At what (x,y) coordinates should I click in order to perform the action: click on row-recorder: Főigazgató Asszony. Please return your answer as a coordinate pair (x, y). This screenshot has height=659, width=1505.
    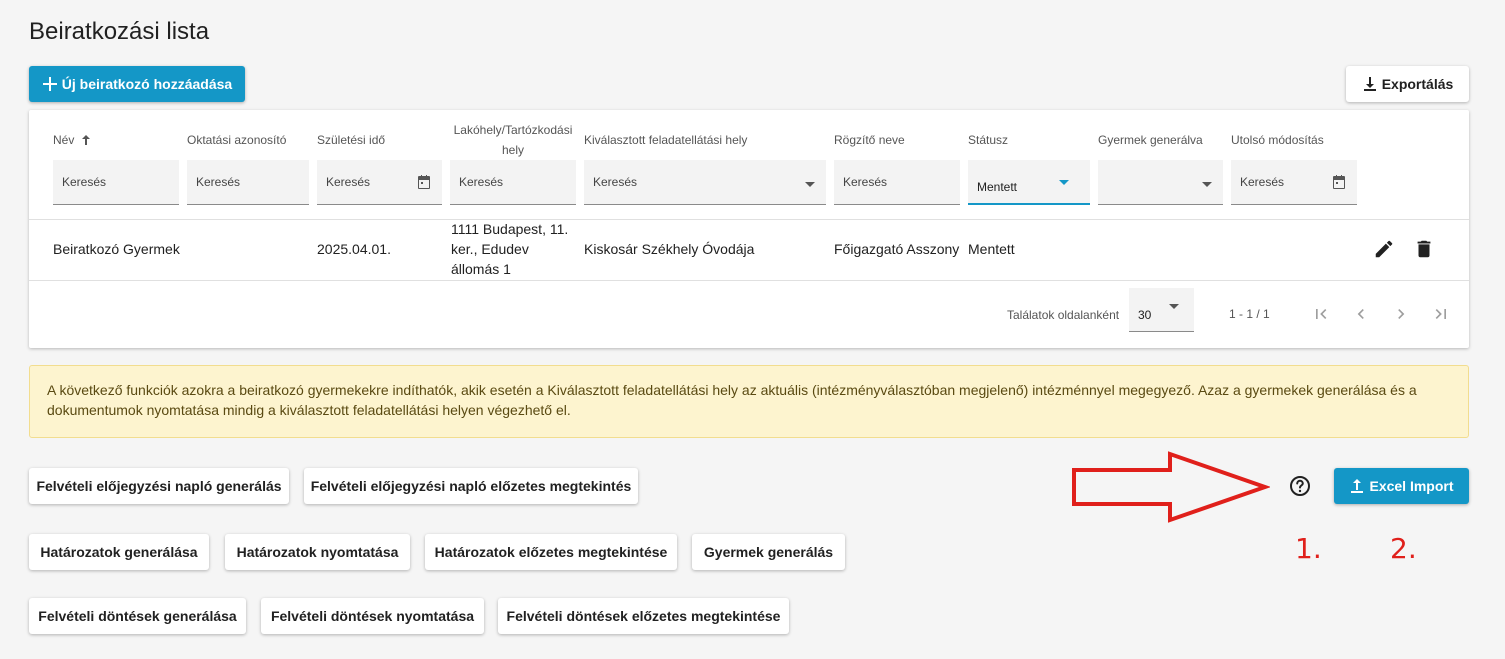
    Looking at the image, I should click on (897, 249).